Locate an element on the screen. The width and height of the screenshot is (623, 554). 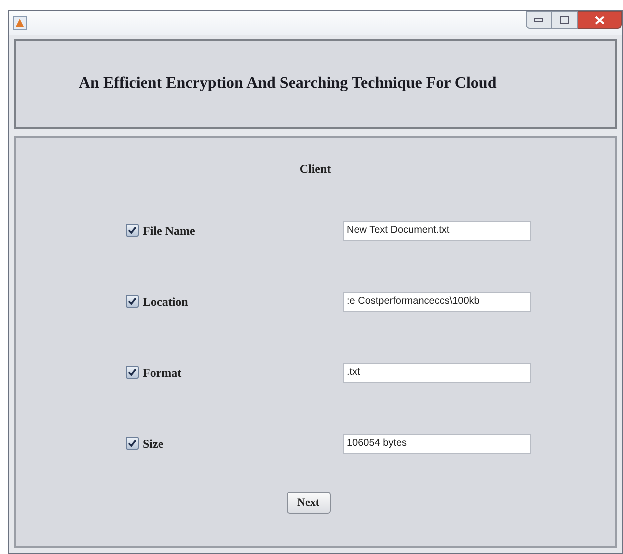
close-icon is located at coordinates (599, 20).